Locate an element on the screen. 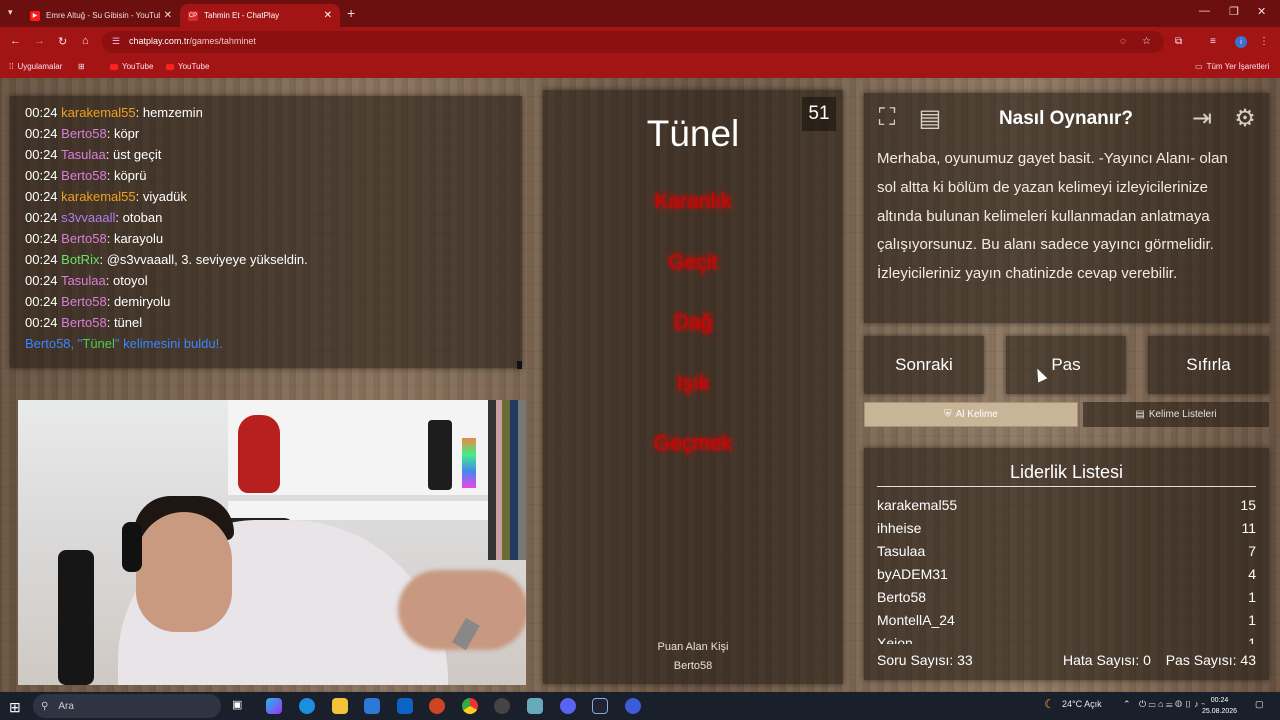  scorer-name: Berto58 is located at coordinates (693, 666).